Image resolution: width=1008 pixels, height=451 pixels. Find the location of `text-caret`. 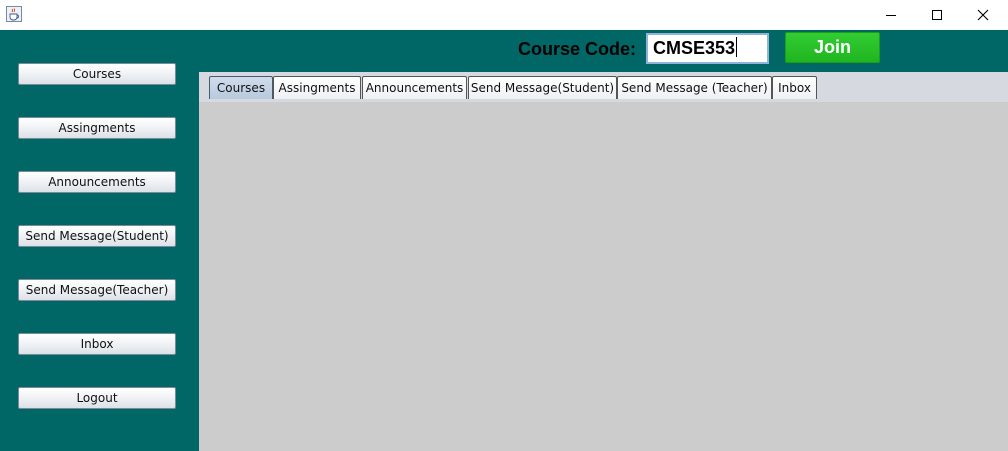

text-caret is located at coordinates (737, 47).